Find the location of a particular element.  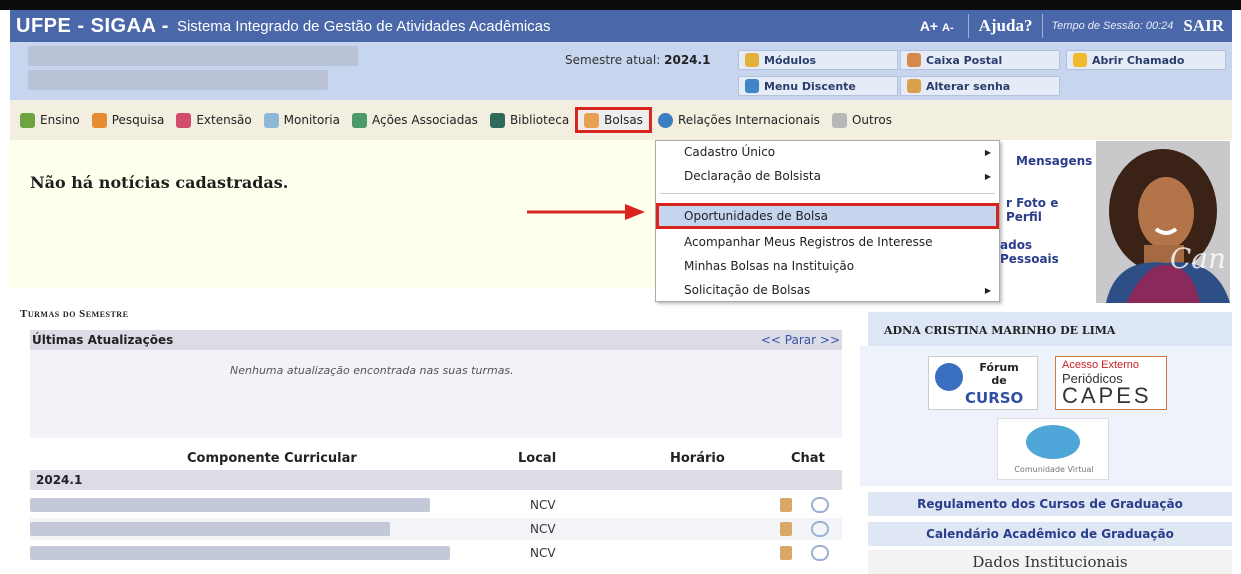

classes-table-header: Componente Curricular Local Horário Chat is located at coordinates (436, 458).